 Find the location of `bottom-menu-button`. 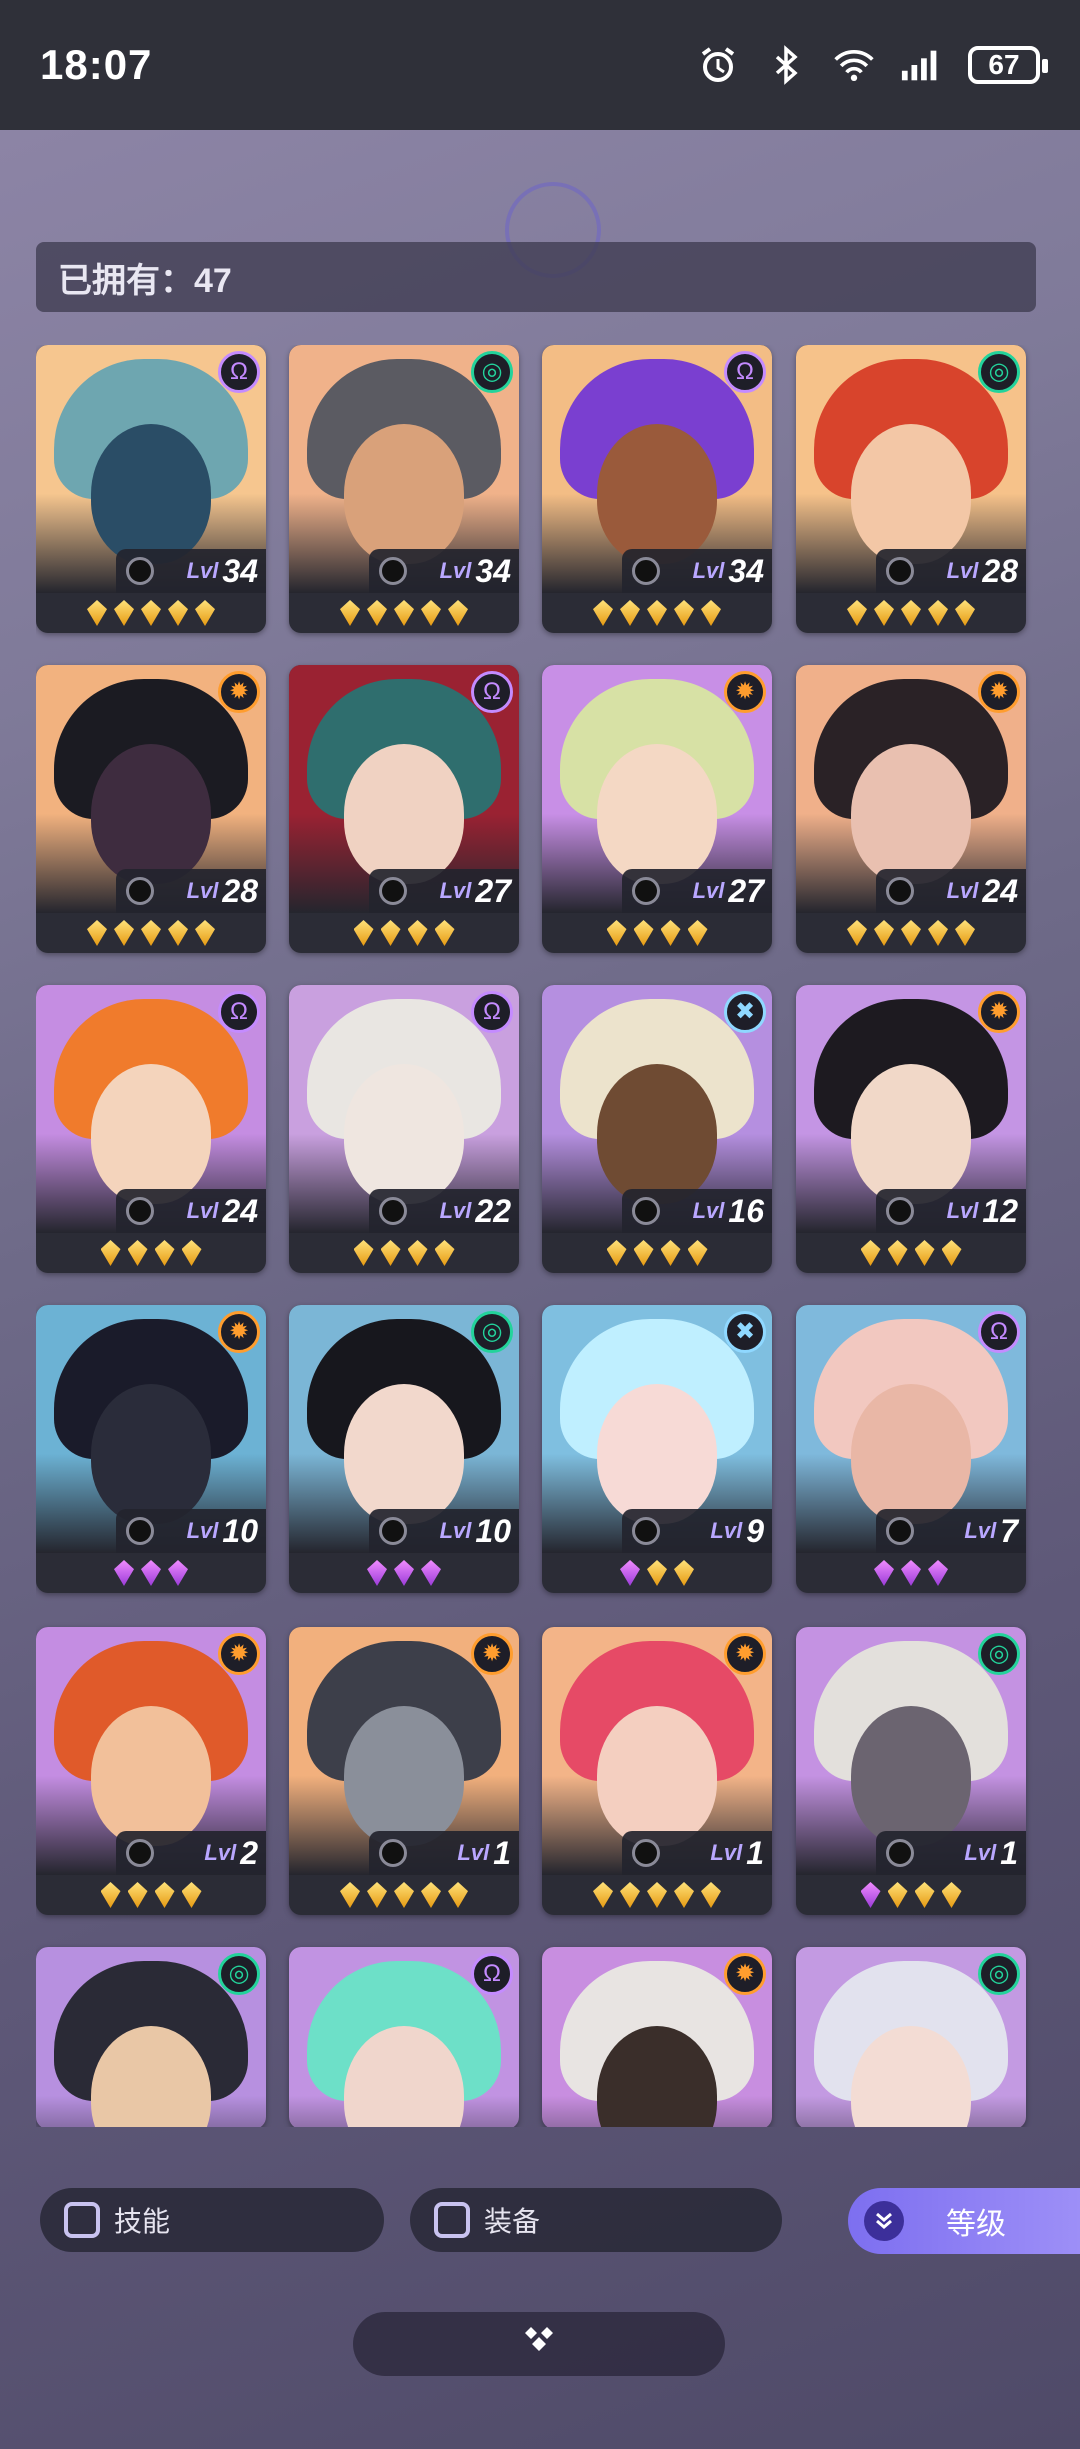

bottom-menu-button is located at coordinates (539, 2344).